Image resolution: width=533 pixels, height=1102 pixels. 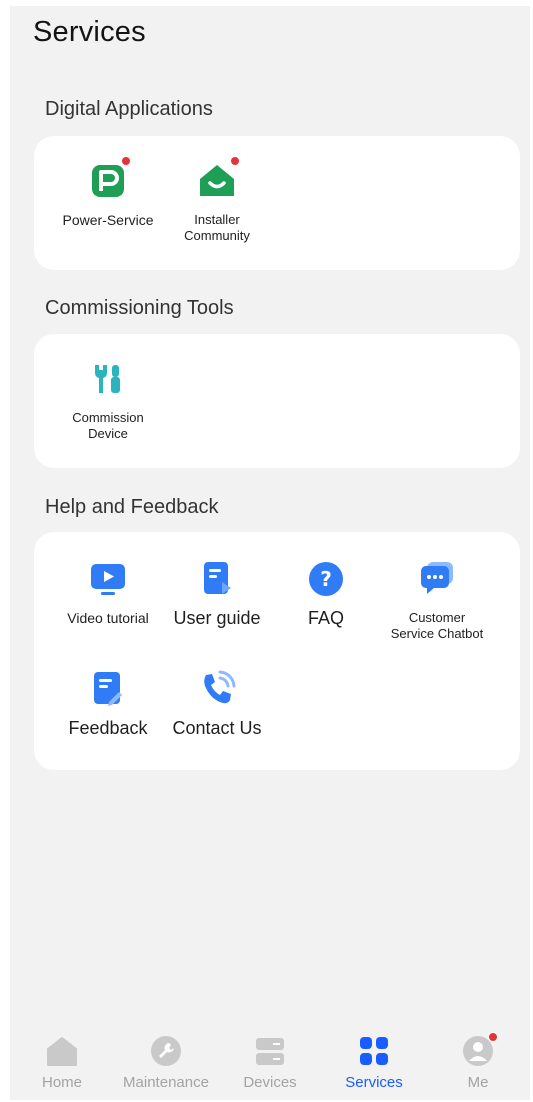 I want to click on tab-devices-label: Devices, so click(x=270, y=1082).